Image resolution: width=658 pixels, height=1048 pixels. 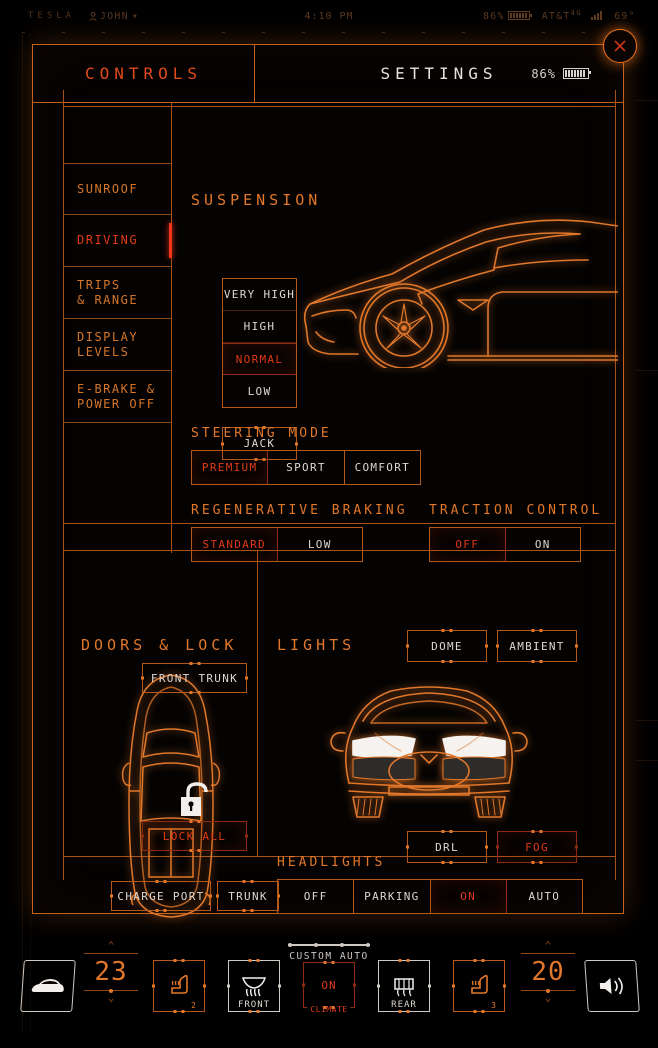 I want to click on headlights-title: HEADLIGHTS, so click(x=331, y=862).